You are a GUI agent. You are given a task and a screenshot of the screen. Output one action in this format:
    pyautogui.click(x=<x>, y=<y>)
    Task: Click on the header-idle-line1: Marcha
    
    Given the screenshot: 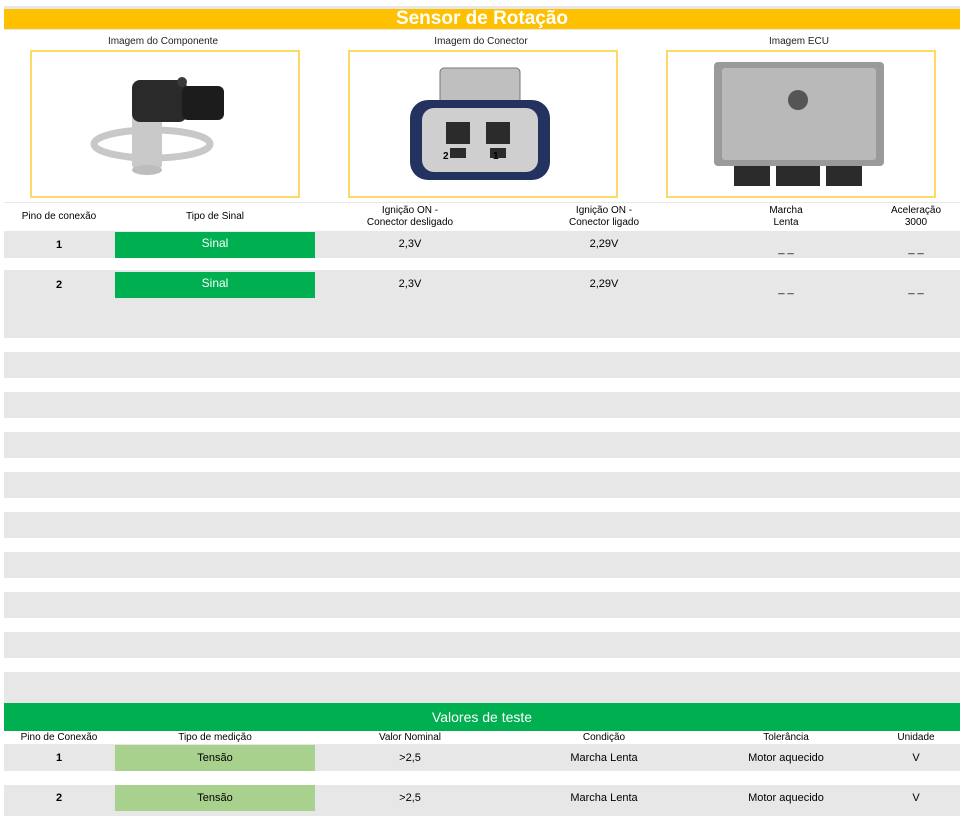 What is the action you would take?
    pyautogui.click(x=786, y=210)
    